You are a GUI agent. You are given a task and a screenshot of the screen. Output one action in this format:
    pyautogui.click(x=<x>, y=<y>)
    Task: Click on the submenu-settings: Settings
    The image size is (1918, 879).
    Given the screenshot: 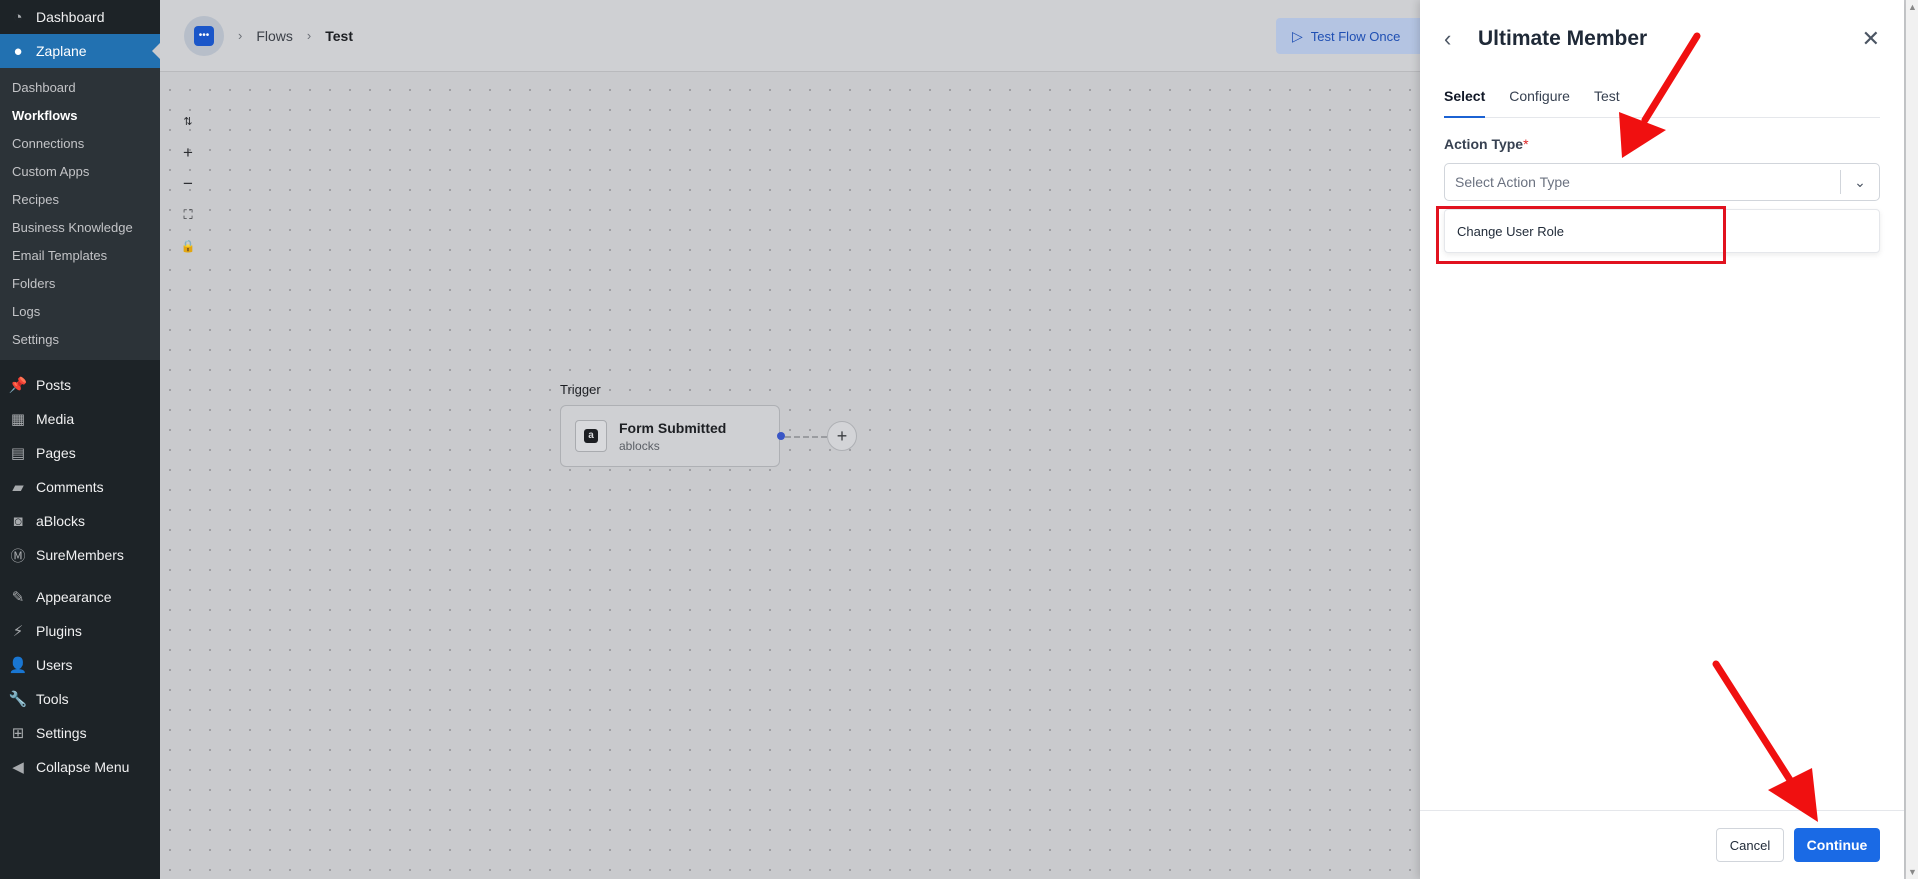 What is the action you would take?
    pyautogui.click(x=80, y=340)
    